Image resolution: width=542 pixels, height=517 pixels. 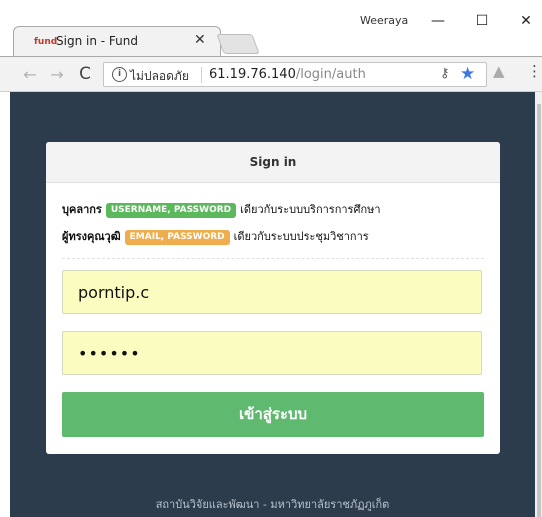 I want to click on url-text: 61.19.76.140/login/auth, so click(x=287, y=74).